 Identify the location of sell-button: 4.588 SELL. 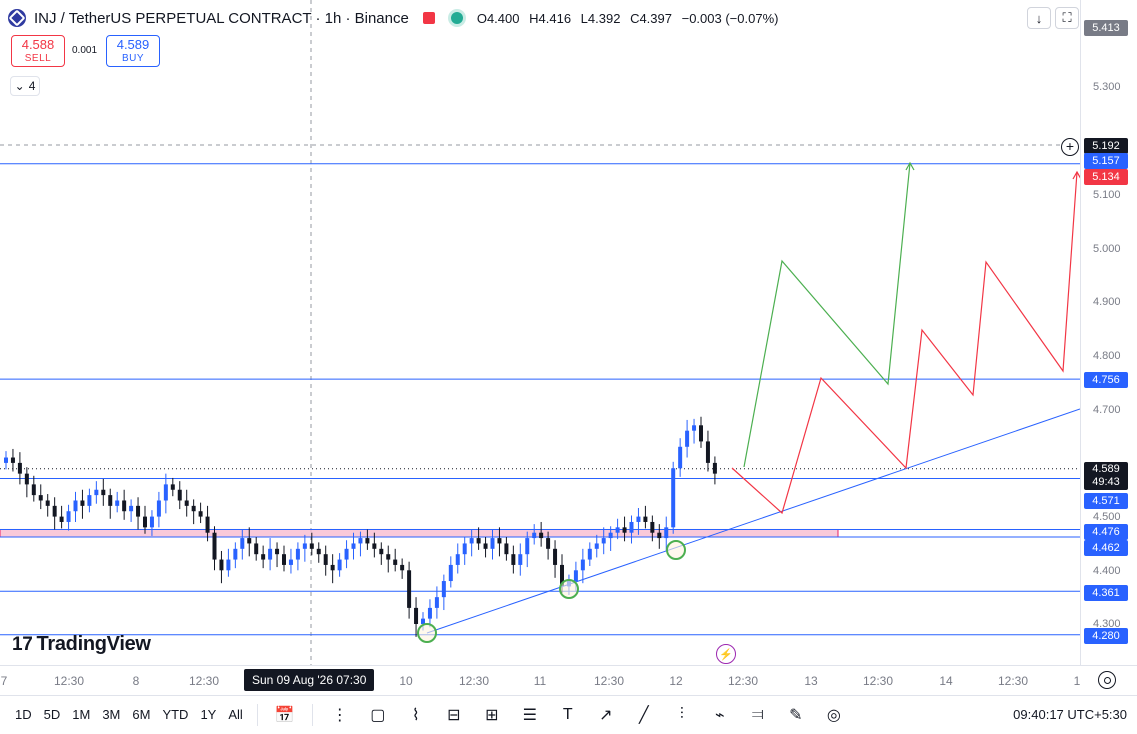
(38, 51).